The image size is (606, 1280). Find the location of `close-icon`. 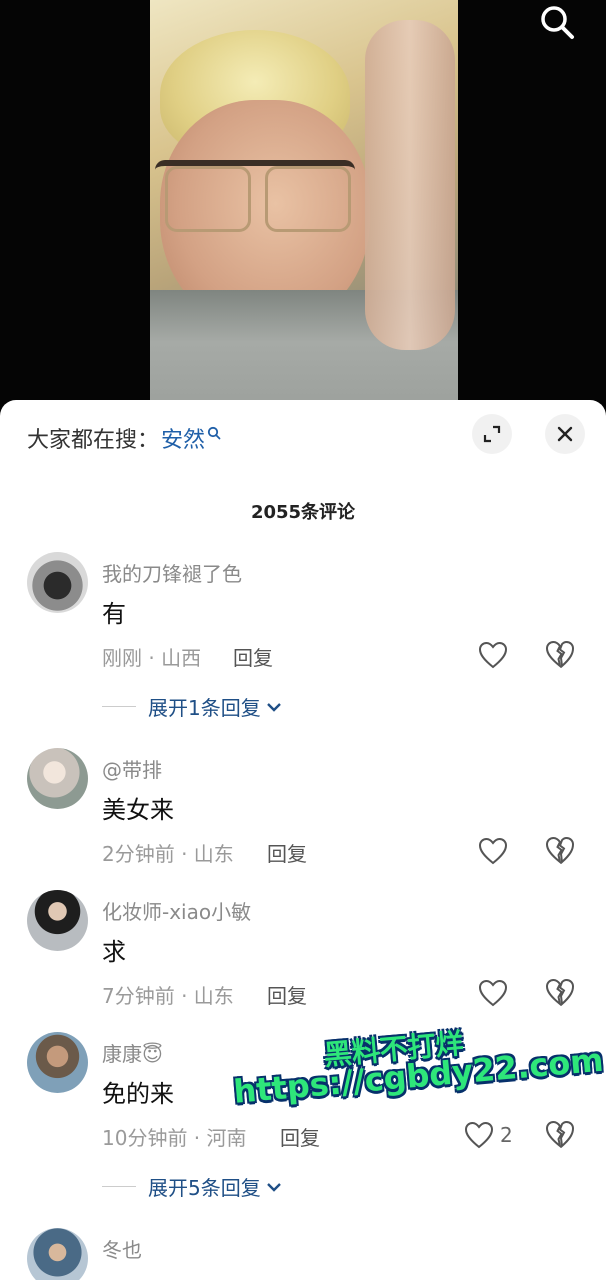

close-icon is located at coordinates (565, 434).